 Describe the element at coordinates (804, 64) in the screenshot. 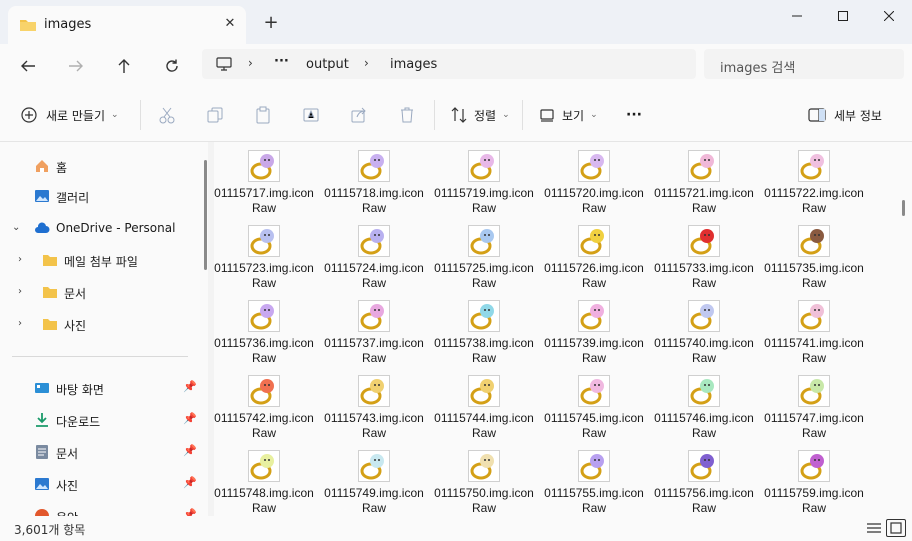

I see `search-input: images 검색` at that location.